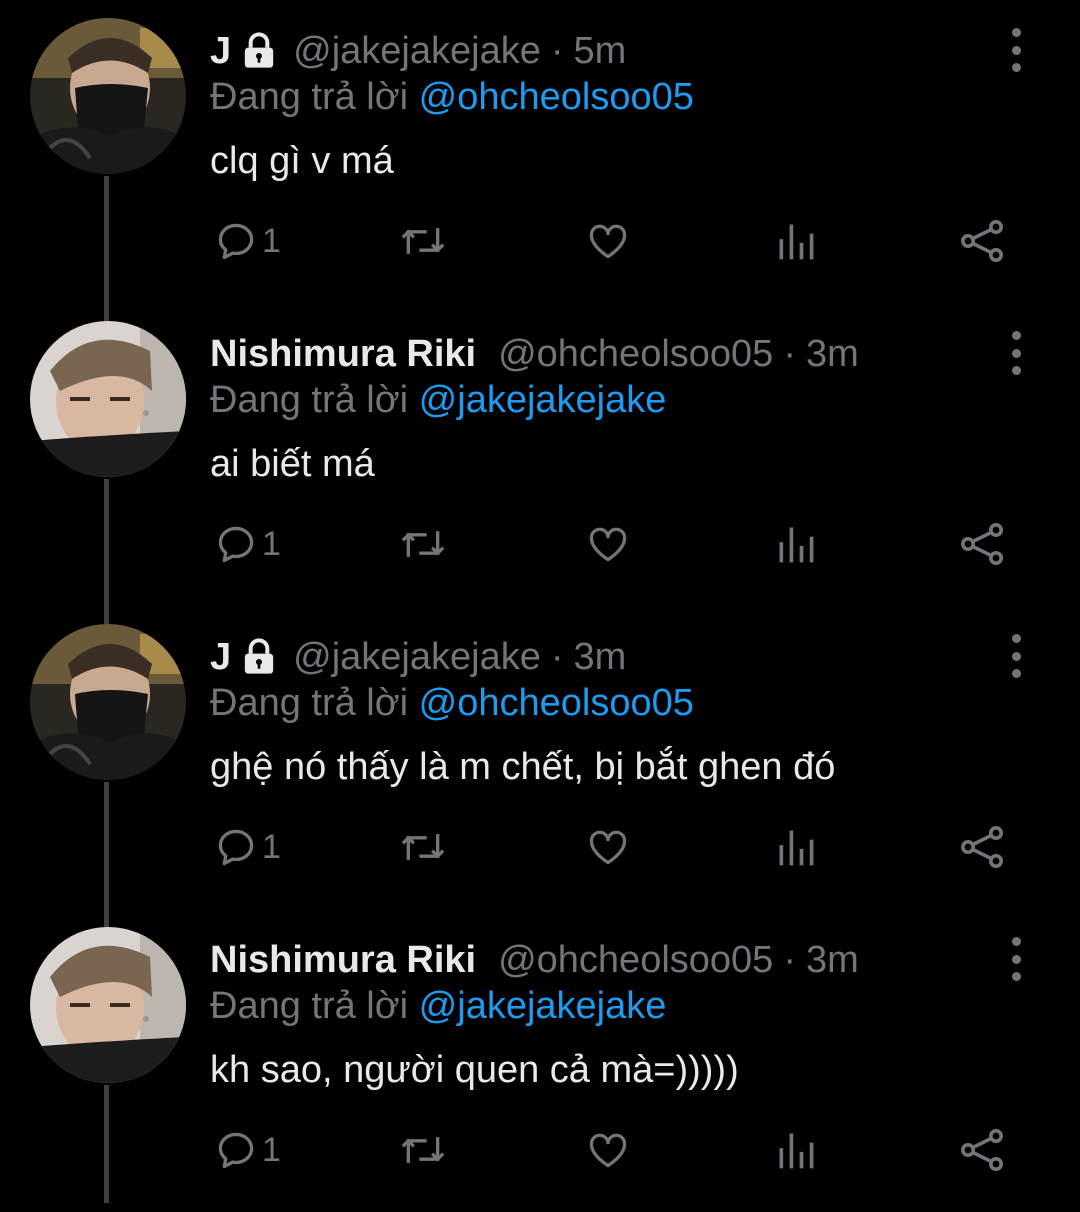 Image resolution: width=1080 pixels, height=1212 pixels. Describe the element at coordinates (600, 51) in the screenshot. I see `timestamp: 5m` at that location.